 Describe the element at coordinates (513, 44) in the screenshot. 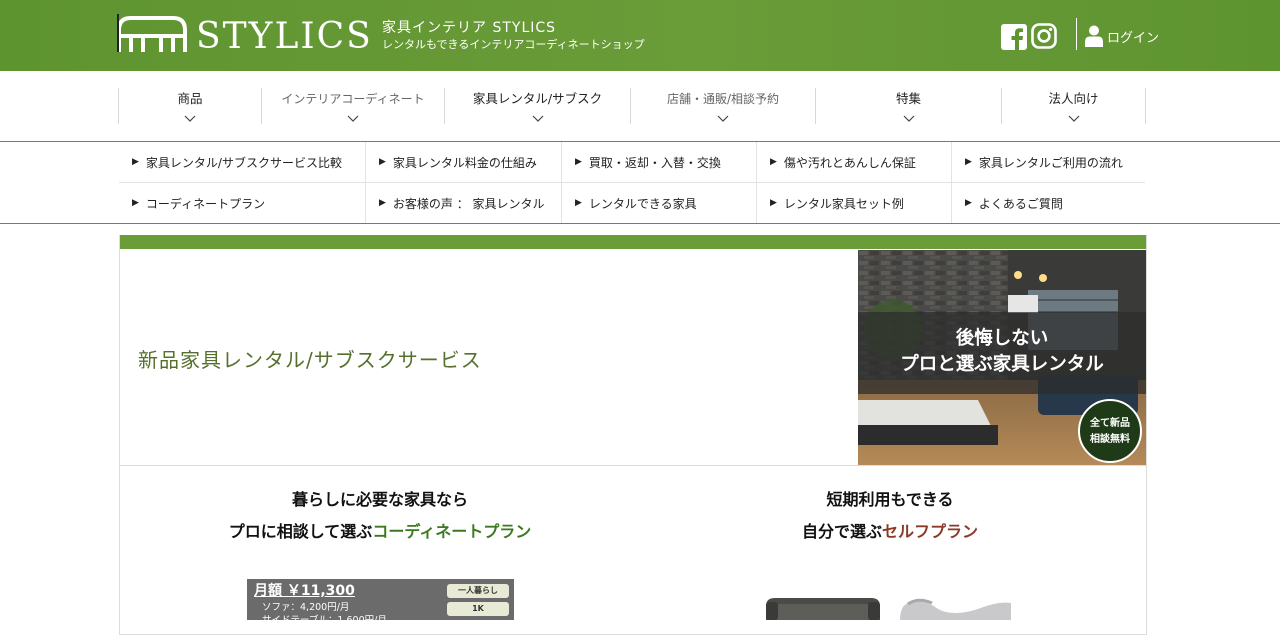

I see `site-subtagline: レンタルもできるインテリアコーディネートショップ` at that location.